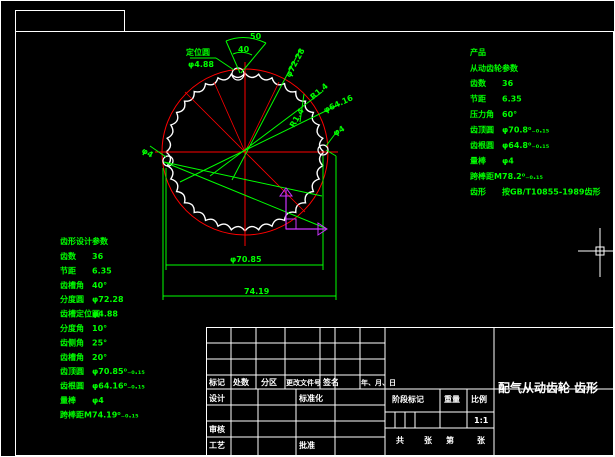  What do you see at coordinates (99, 342) in the screenshot?
I see `left-row-value-6: 25°` at bounding box center [99, 342].